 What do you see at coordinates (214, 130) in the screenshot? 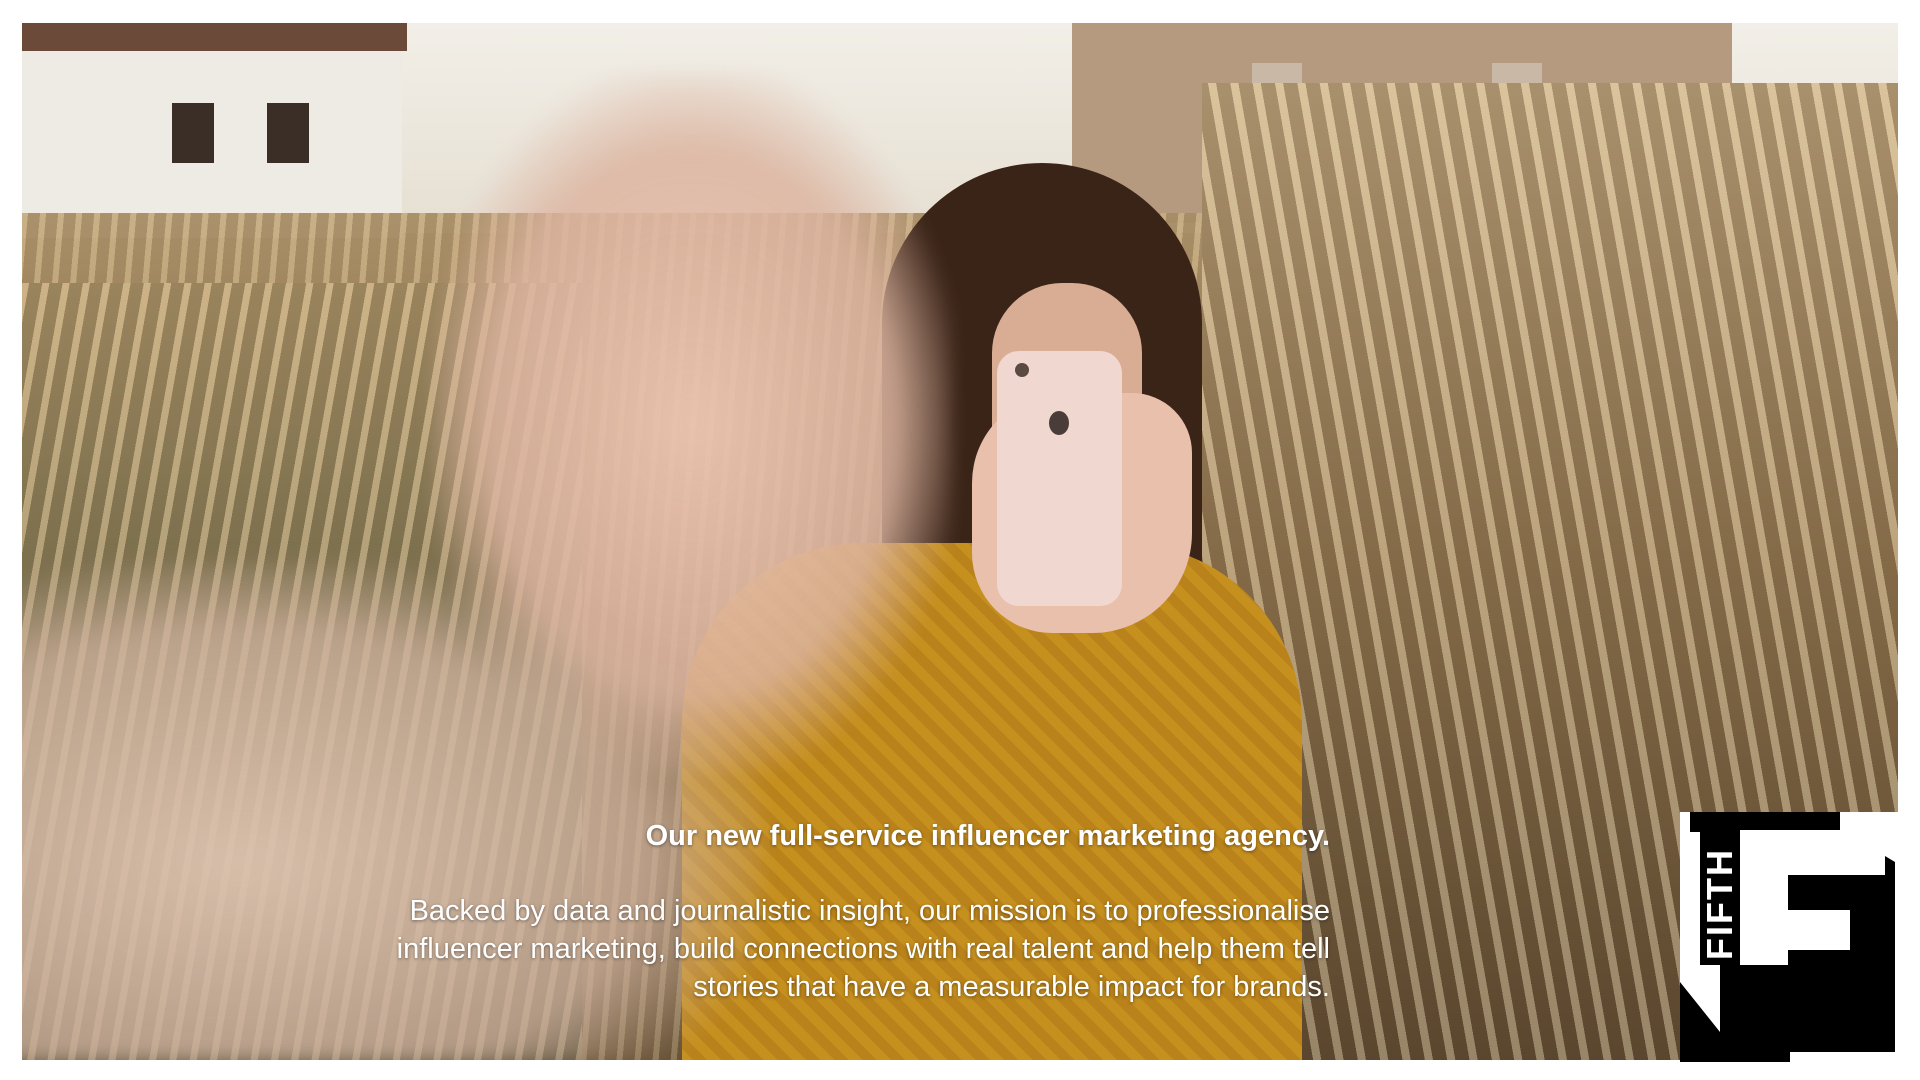
I see `house-left` at bounding box center [214, 130].